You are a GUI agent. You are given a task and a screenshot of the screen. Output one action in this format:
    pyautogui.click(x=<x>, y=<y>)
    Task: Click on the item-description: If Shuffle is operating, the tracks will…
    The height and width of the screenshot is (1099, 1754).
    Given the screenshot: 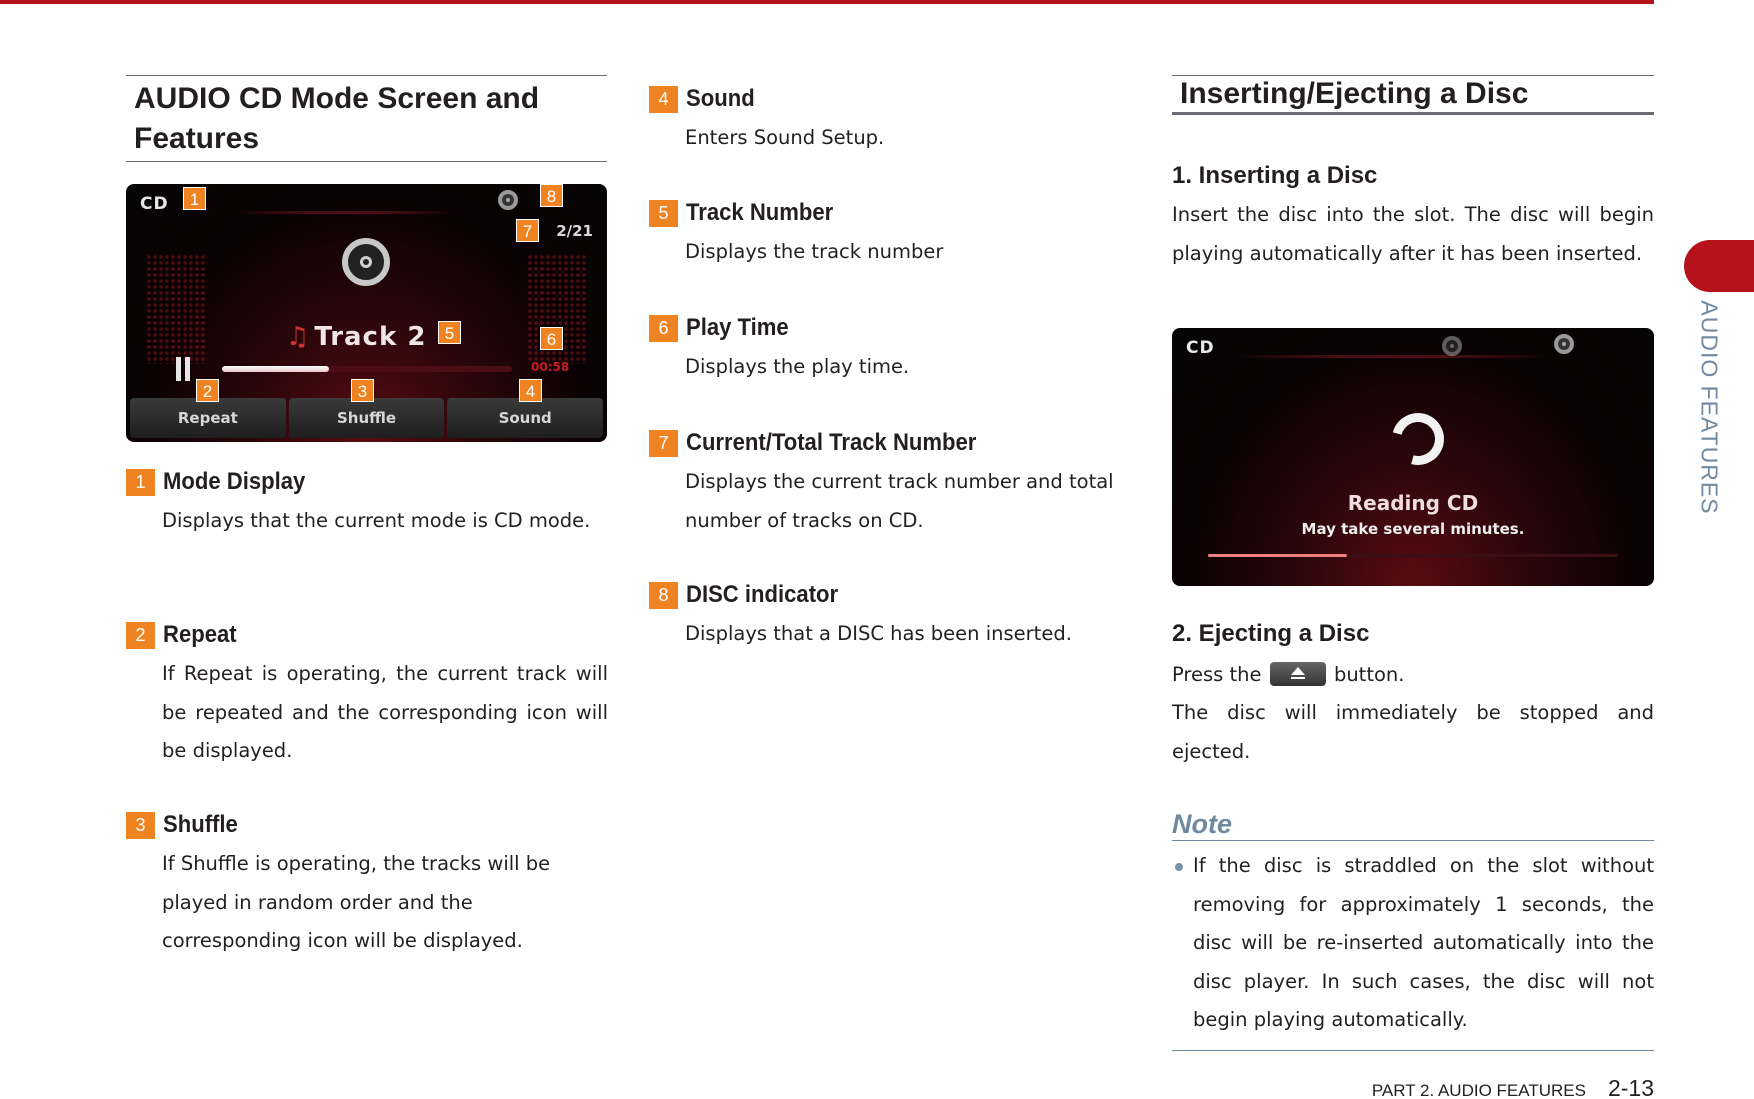 What is the action you would take?
    pyautogui.click(x=356, y=902)
    